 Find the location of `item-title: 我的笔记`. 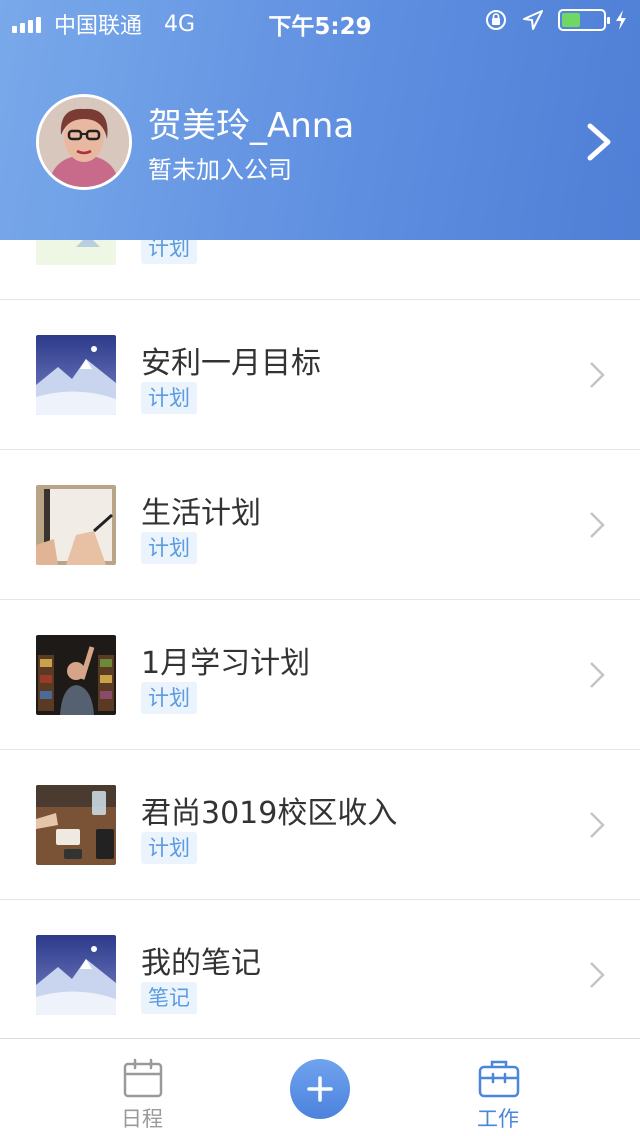

item-title: 我的笔记 is located at coordinates (201, 963).